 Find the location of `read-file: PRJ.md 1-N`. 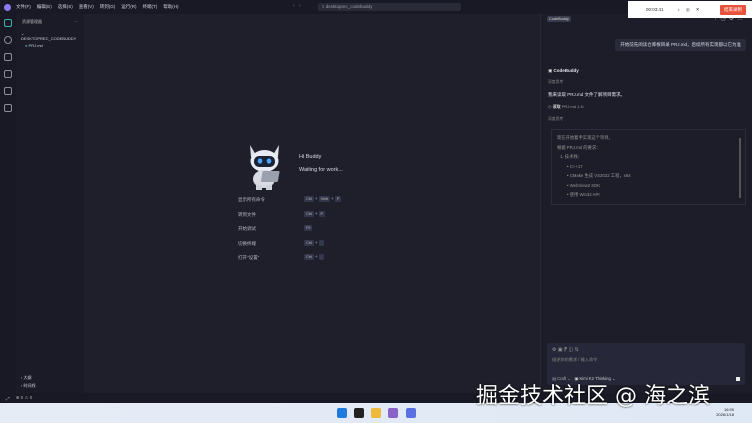

read-file: PRJ.md 1-N is located at coordinates (572, 106).